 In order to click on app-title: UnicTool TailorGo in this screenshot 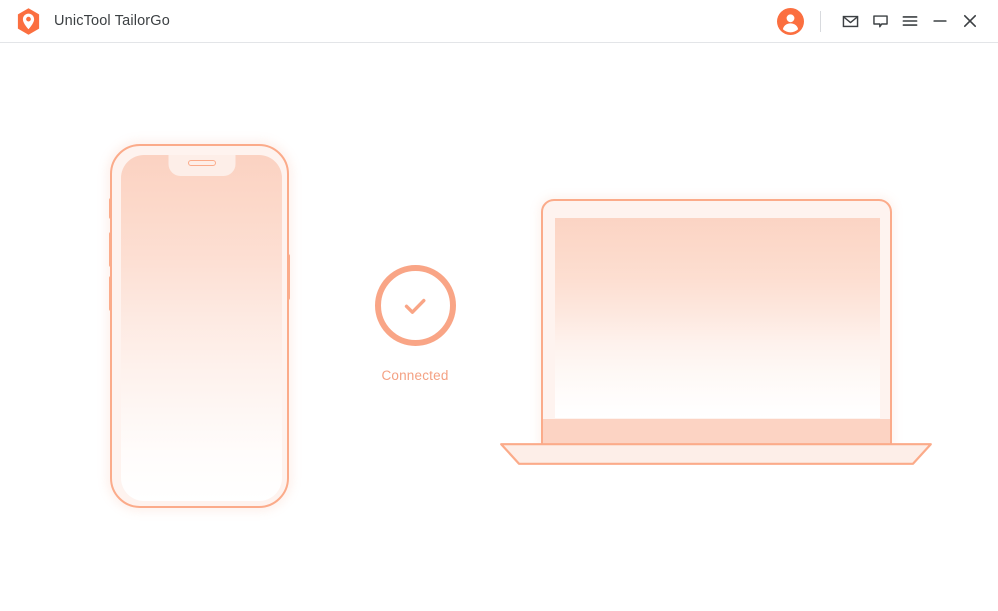, I will do `click(112, 21)`.